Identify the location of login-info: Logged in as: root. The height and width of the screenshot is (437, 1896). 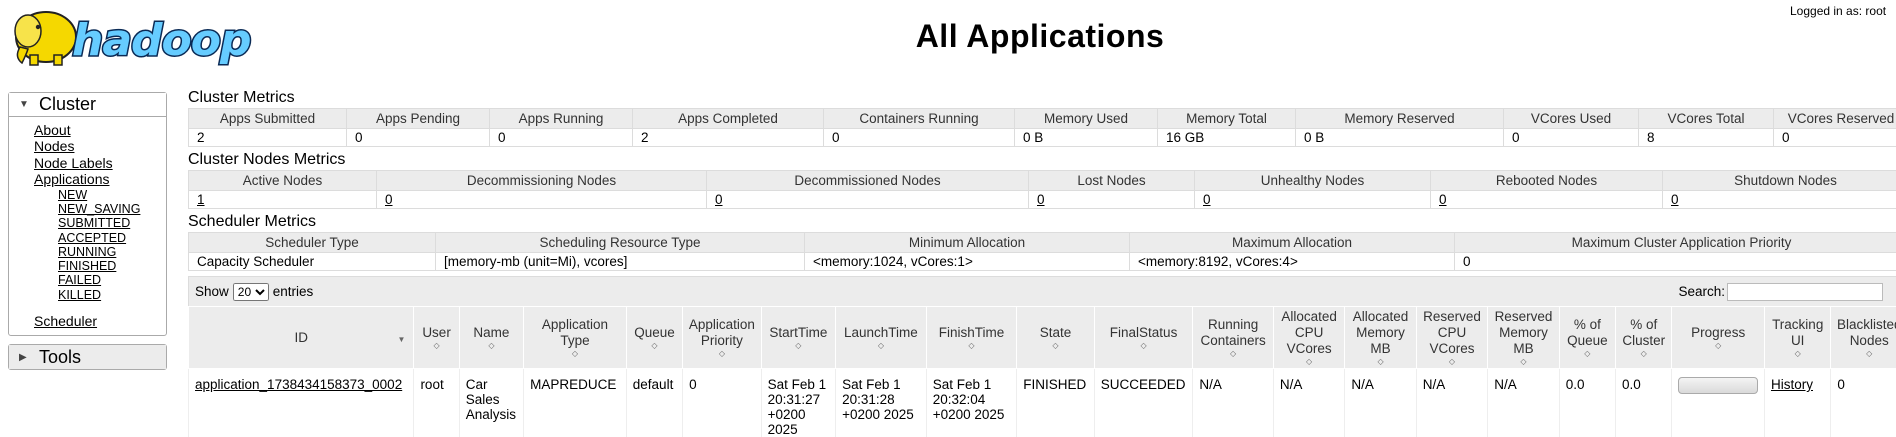
(1838, 11).